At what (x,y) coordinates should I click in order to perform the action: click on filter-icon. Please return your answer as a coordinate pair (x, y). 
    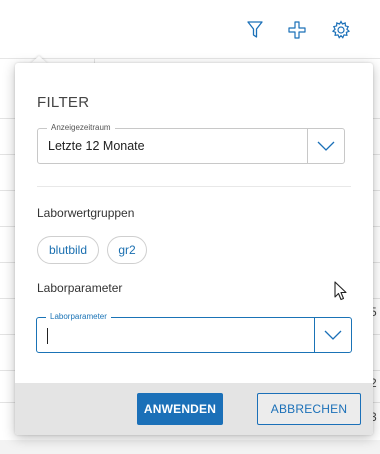
    Looking at the image, I should click on (255, 30).